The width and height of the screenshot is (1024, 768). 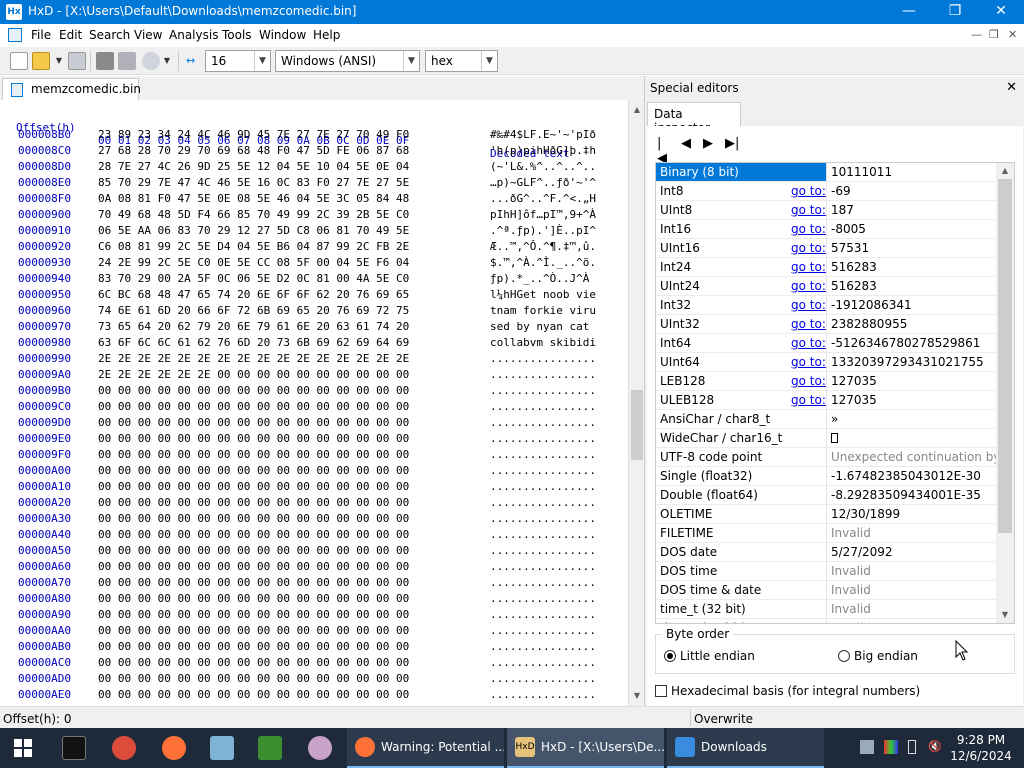 What do you see at coordinates (913, 552) in the screenshot?
I see `inspector-value: 5/27/2092` at bounding box center [913, 552].